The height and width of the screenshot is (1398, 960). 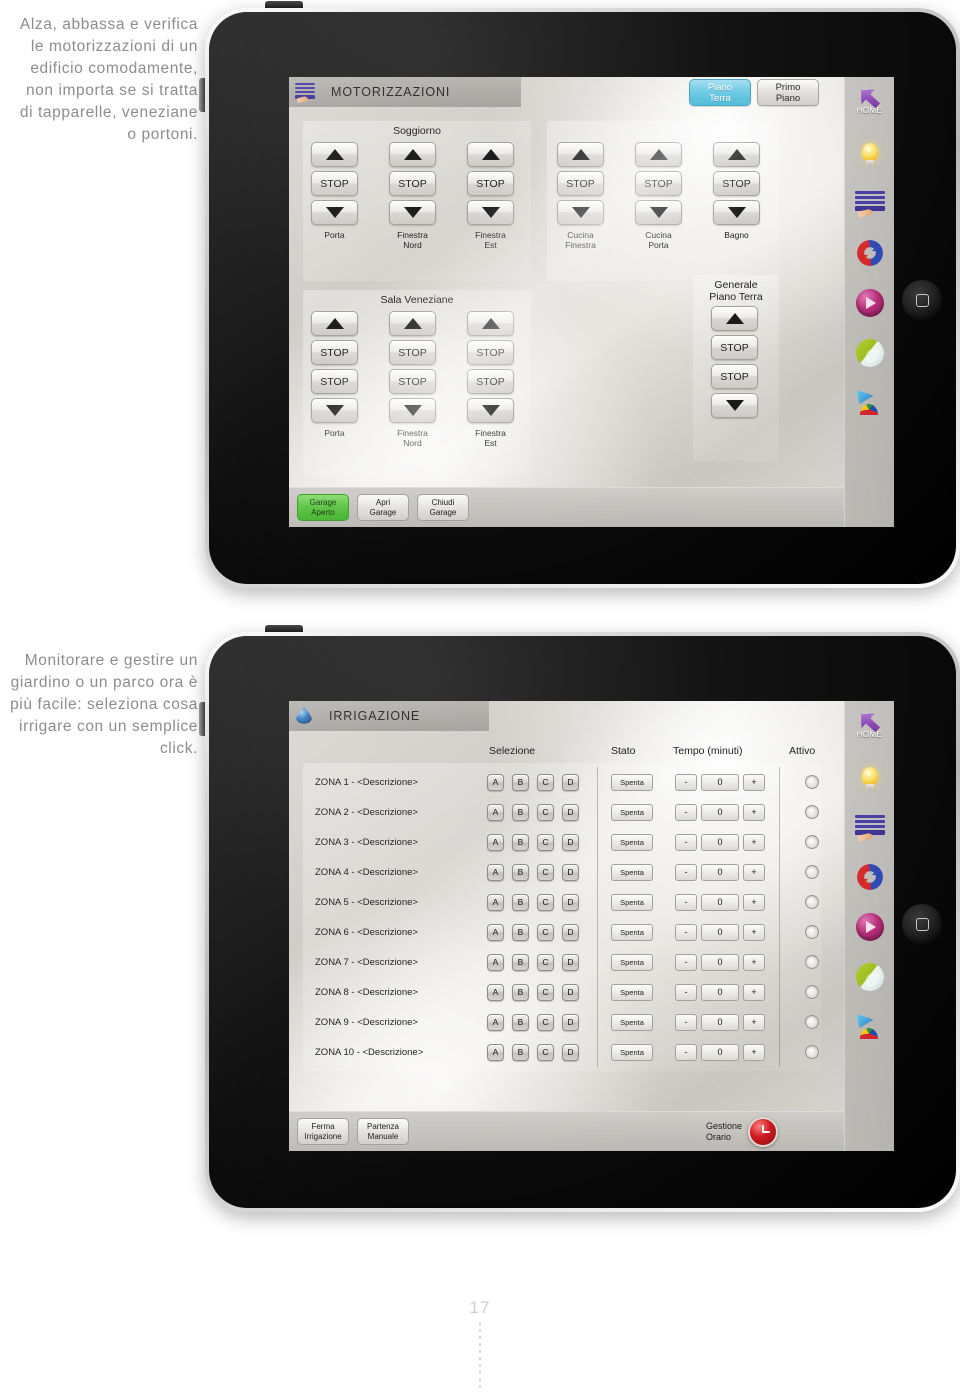 I want to click on sidebar-item-lights, so click(x=870, y=155).